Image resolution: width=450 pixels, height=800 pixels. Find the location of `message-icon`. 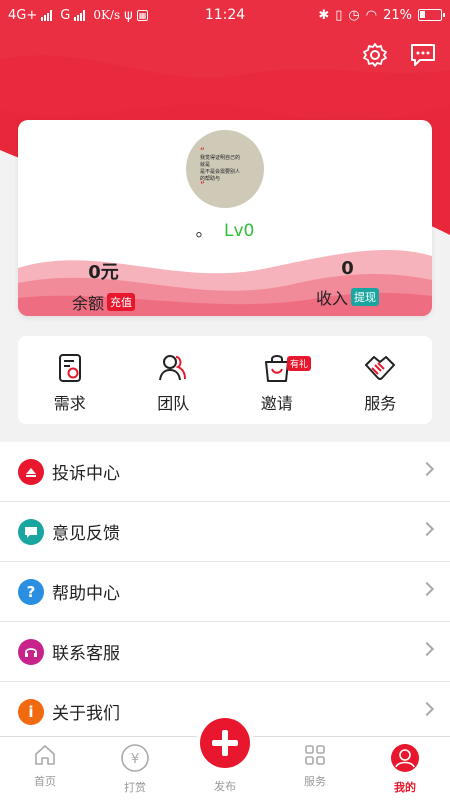

message-icon is located at coordinates (423, 55).